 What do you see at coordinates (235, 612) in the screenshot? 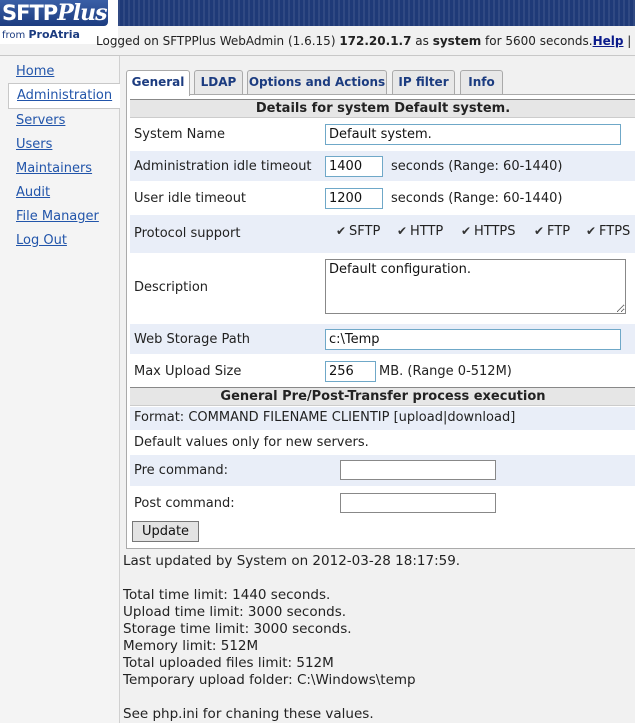
I see `info-line: Upload time limit: 3000 seconds.` at bounding box center [235, 612].